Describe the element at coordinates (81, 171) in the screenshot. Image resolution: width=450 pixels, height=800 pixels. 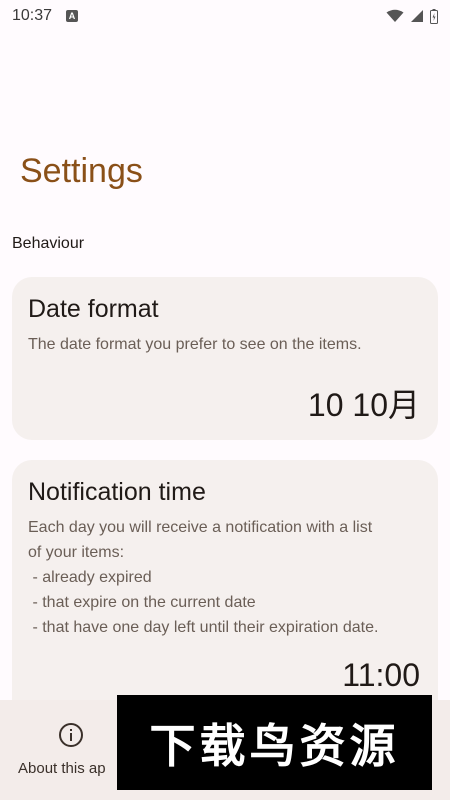
I see `page-title: Settings` at that location.